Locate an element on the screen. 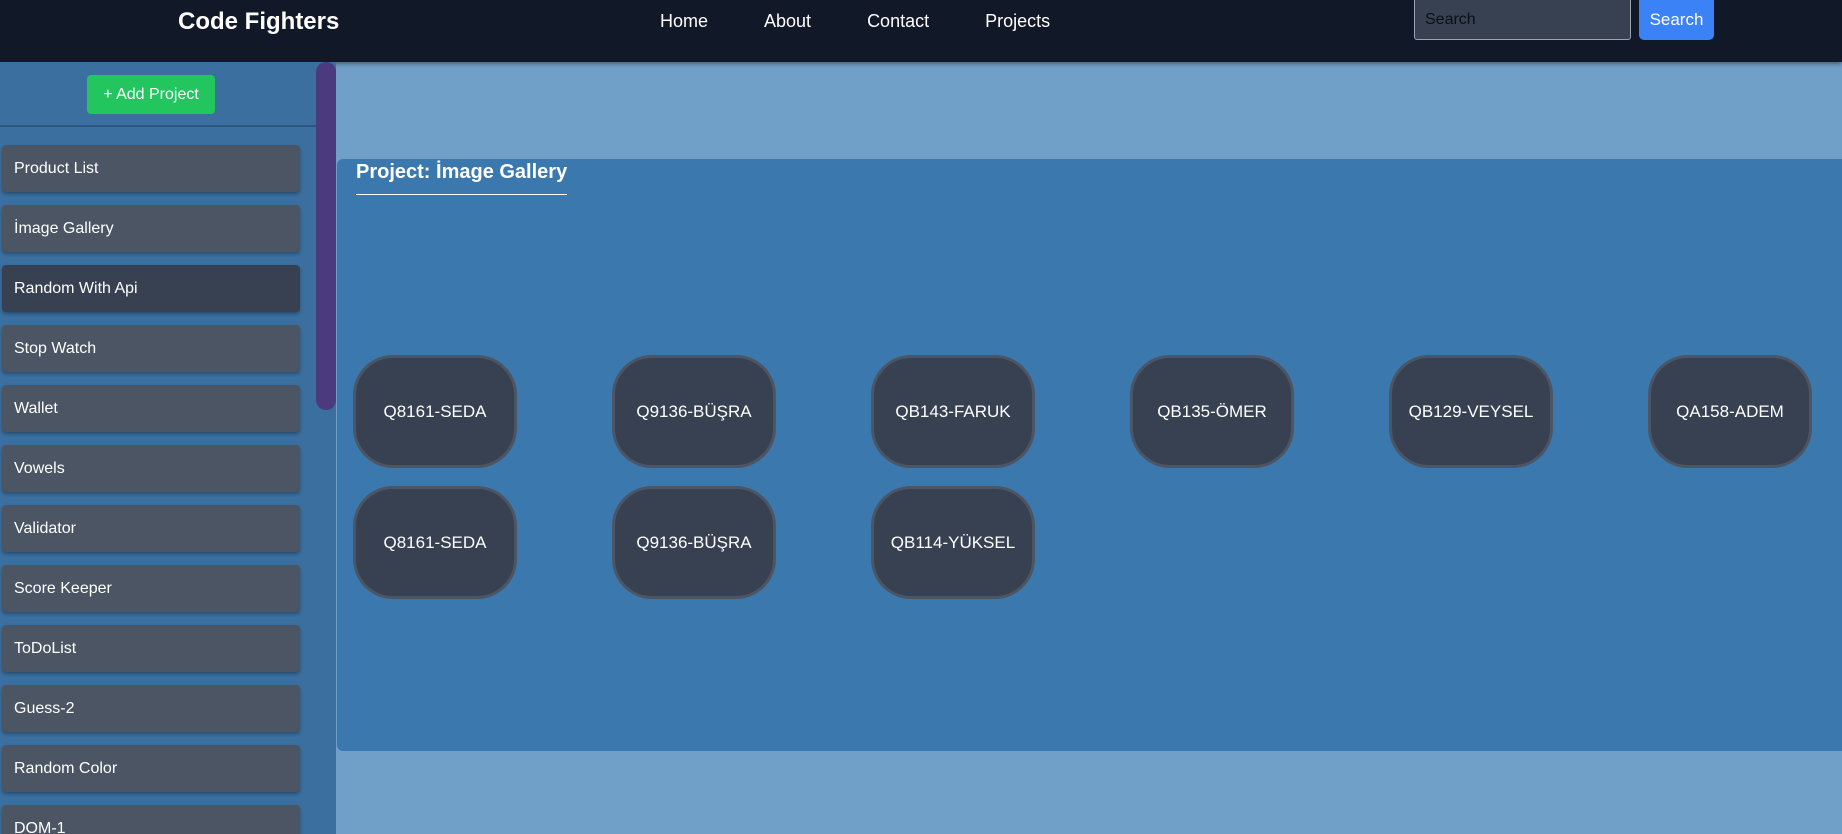 This screenshot has width=1842, height=834. gallery-item: QB129-VEYSEL is located at coordinates (1471, 411).